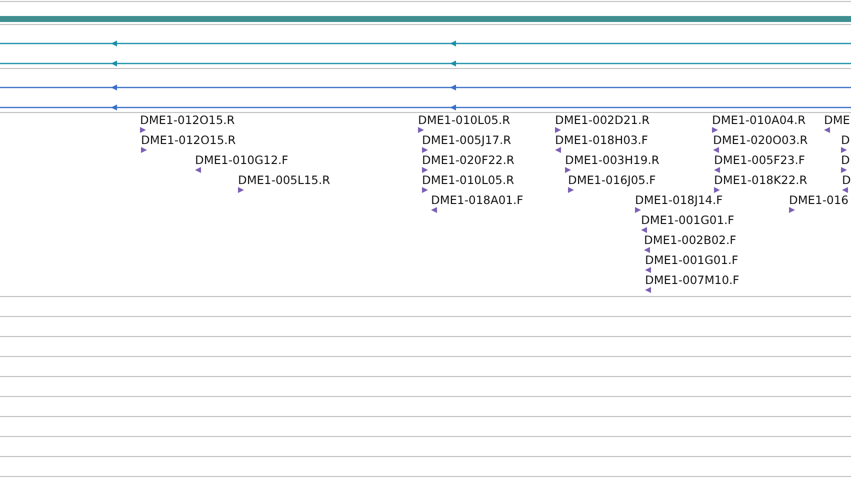 This screenshot has width=851, height=480. I want to click on read-label: DME1-018K22.R, so click(761, 180).